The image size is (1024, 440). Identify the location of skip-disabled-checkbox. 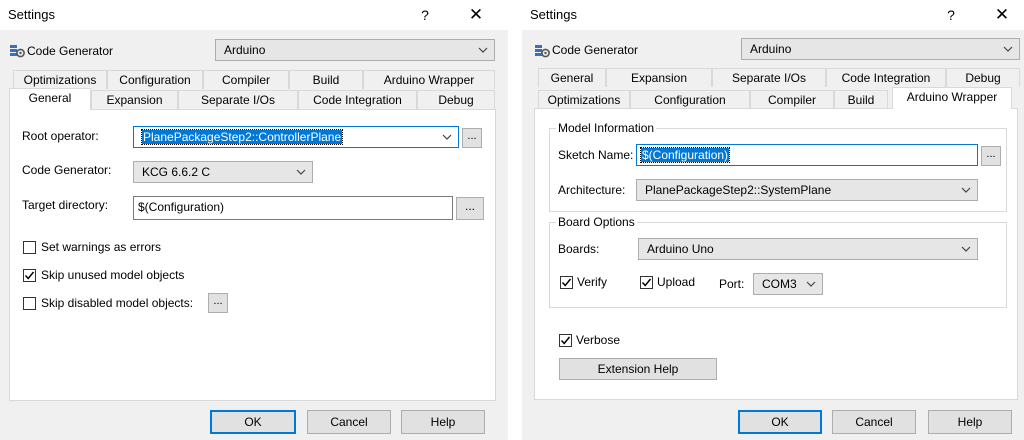
(29, 303).